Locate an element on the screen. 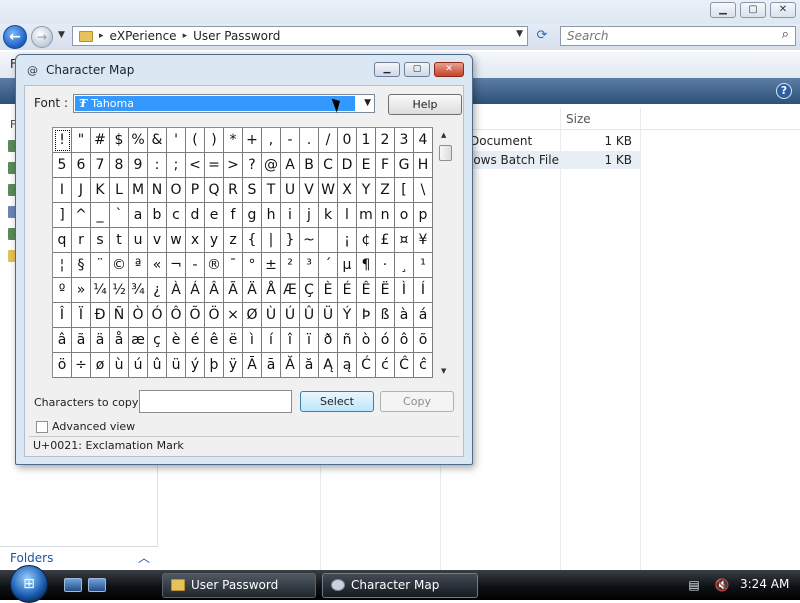 The image size is (800, 603). character-cell: R is located at coordinates (233, 190).